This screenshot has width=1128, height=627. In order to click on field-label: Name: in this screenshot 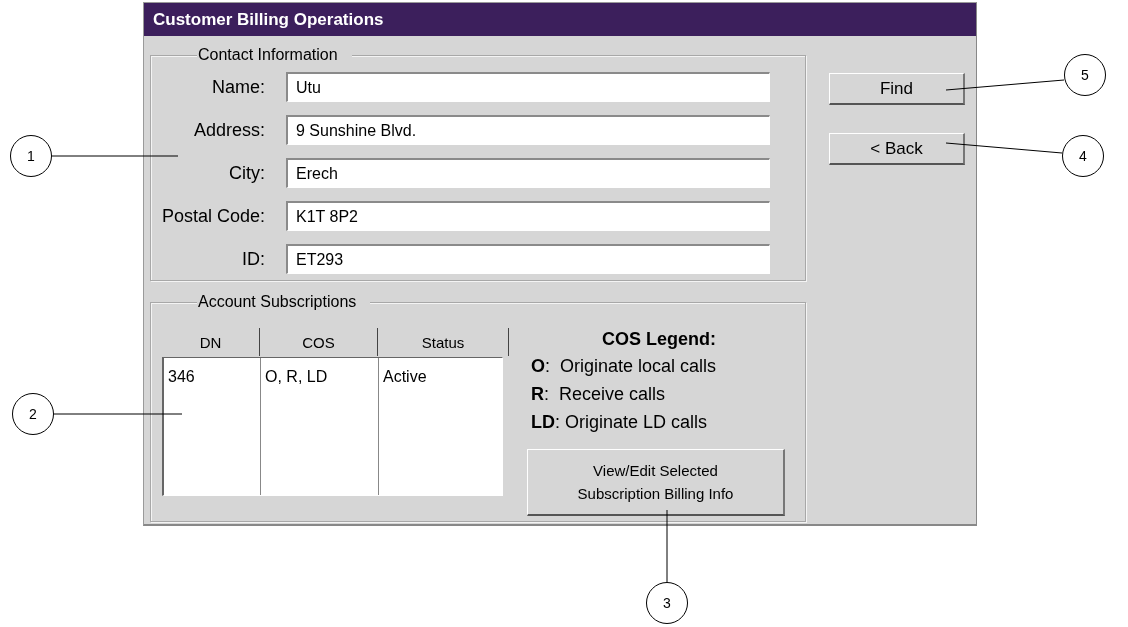, I will do `click(238, 87)`.